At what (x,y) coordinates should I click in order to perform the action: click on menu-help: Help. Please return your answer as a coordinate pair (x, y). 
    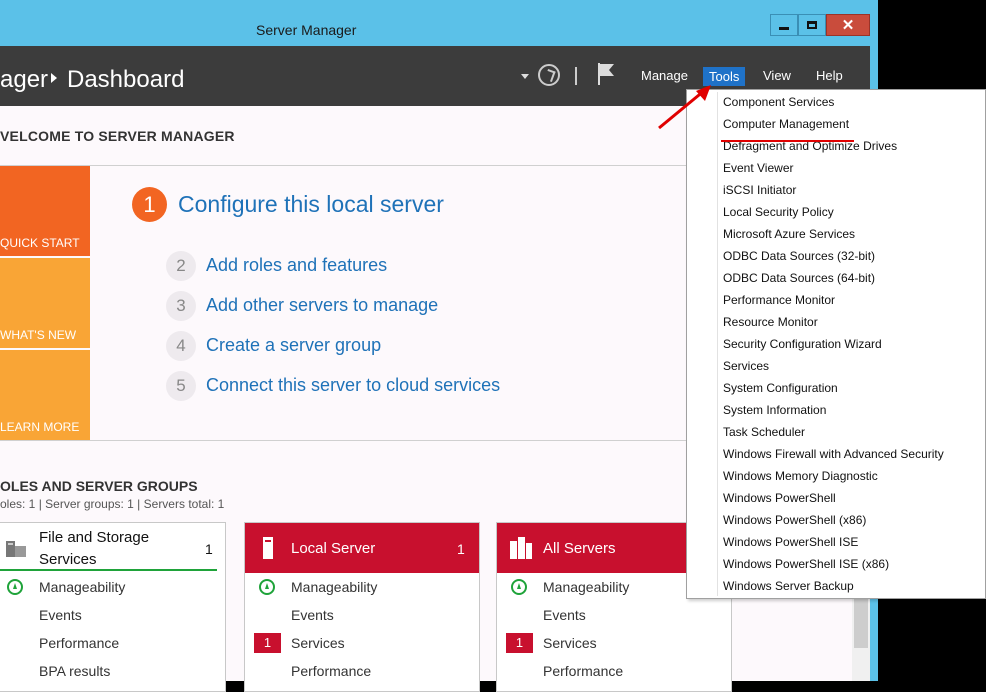
    Looking at the image, I should click on (829, 75).